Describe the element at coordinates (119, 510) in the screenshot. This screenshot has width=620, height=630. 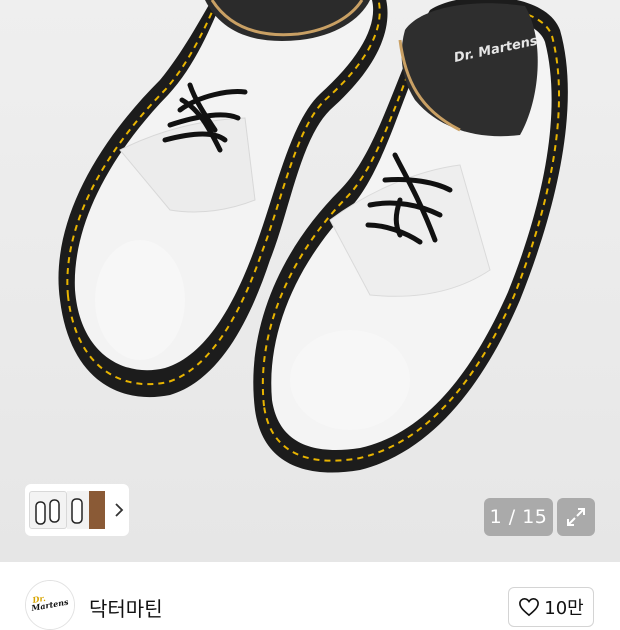
I see `chevron-right-icon` at that location.